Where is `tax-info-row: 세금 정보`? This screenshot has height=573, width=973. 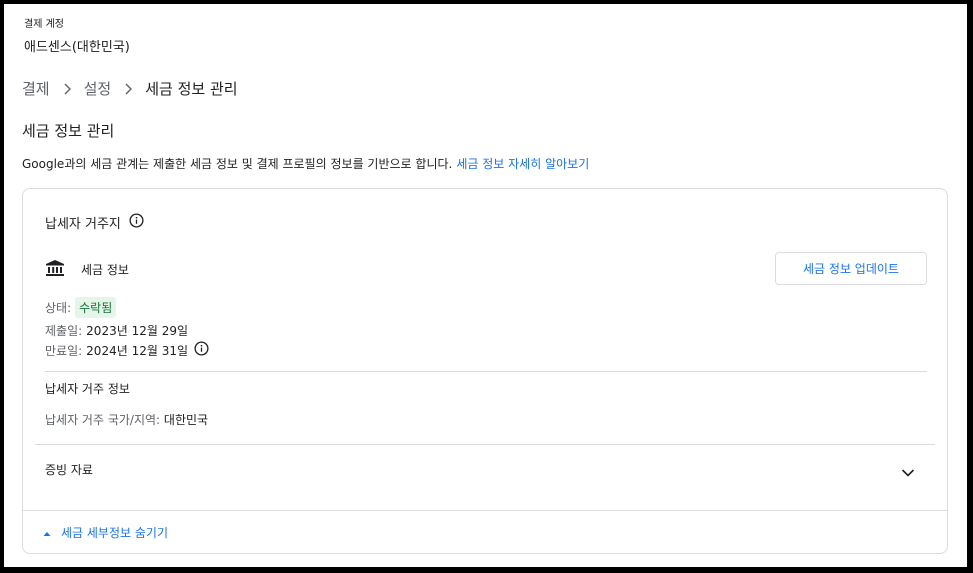 tax-info-row: 세금 정보 is located at coordinates (87, 269).